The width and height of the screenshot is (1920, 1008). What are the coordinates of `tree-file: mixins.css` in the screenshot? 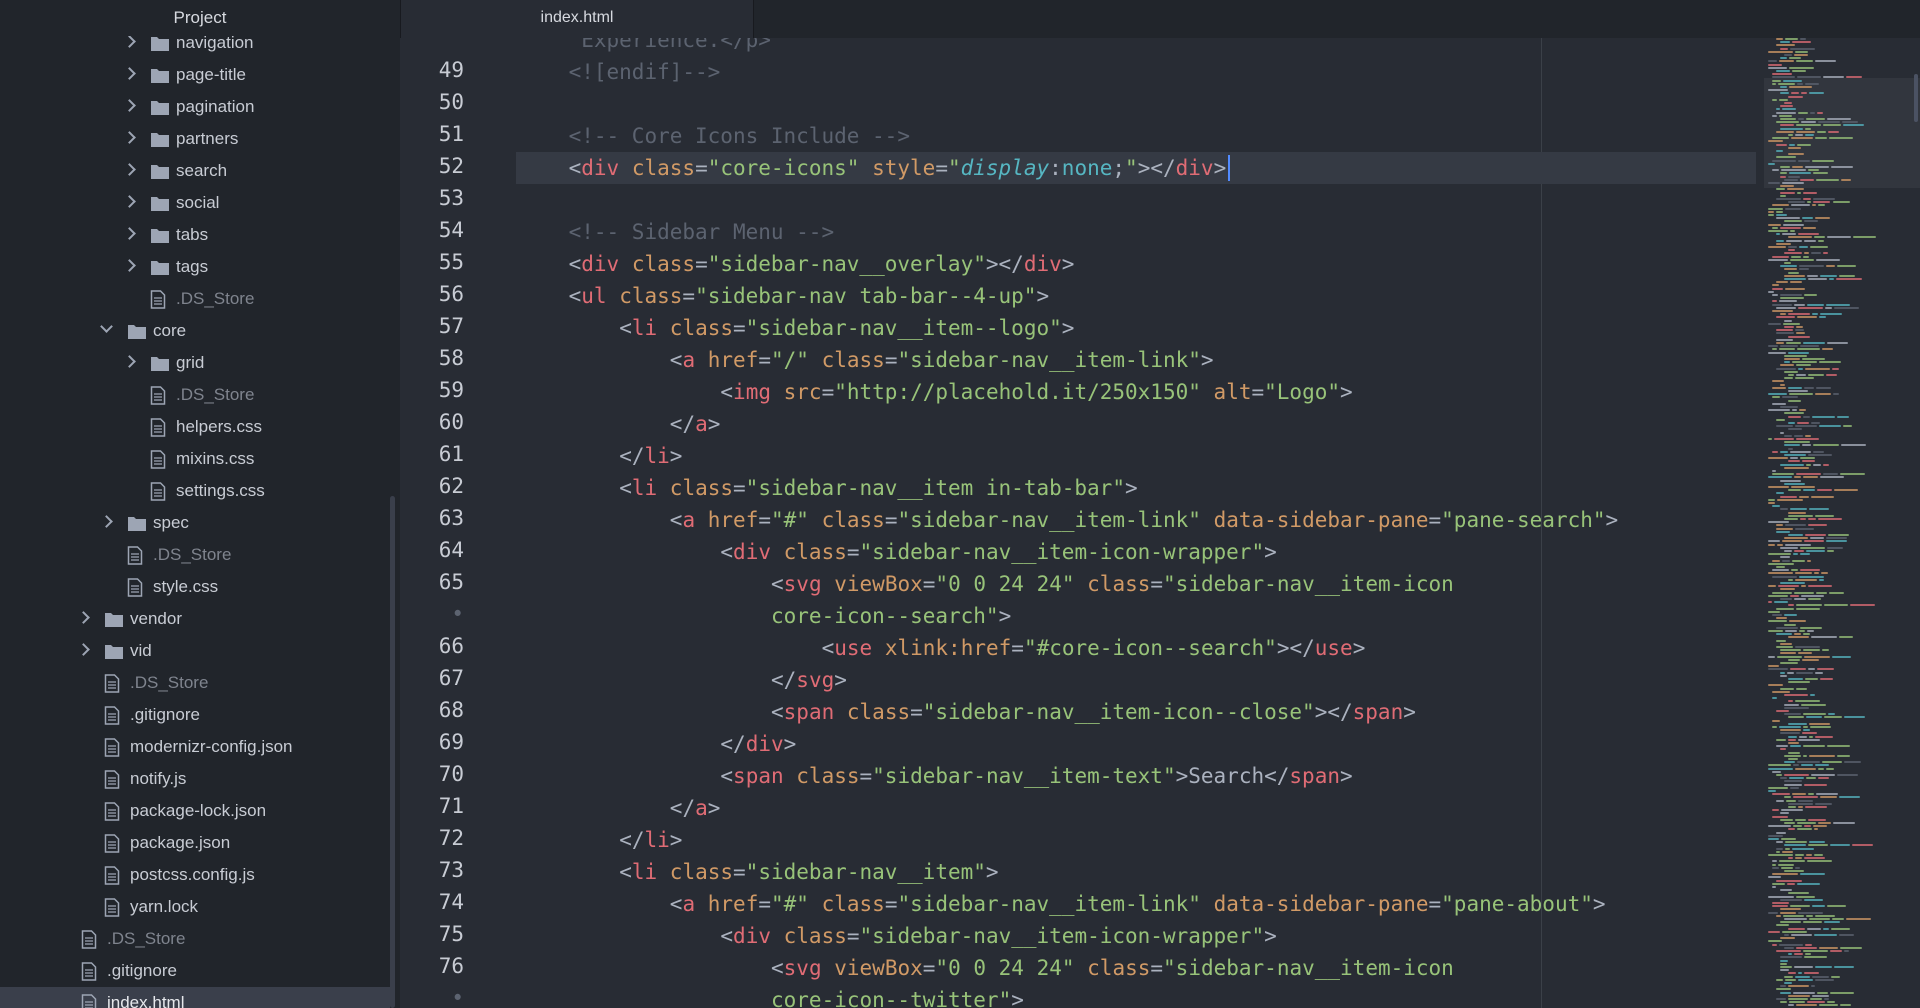 It's located at (195, 459).